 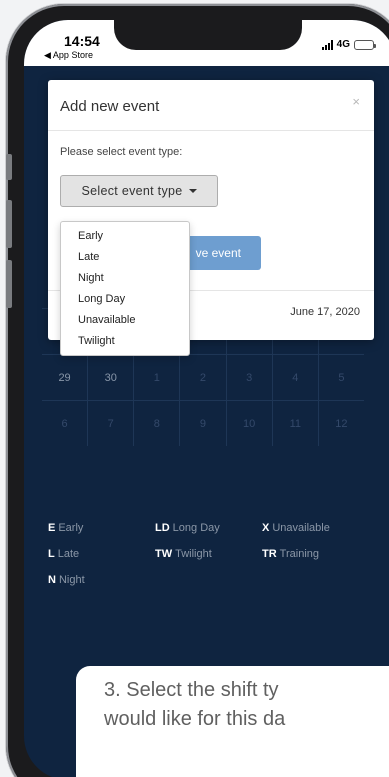 I want to click on volume-up-button, so click(x=9, y=224).